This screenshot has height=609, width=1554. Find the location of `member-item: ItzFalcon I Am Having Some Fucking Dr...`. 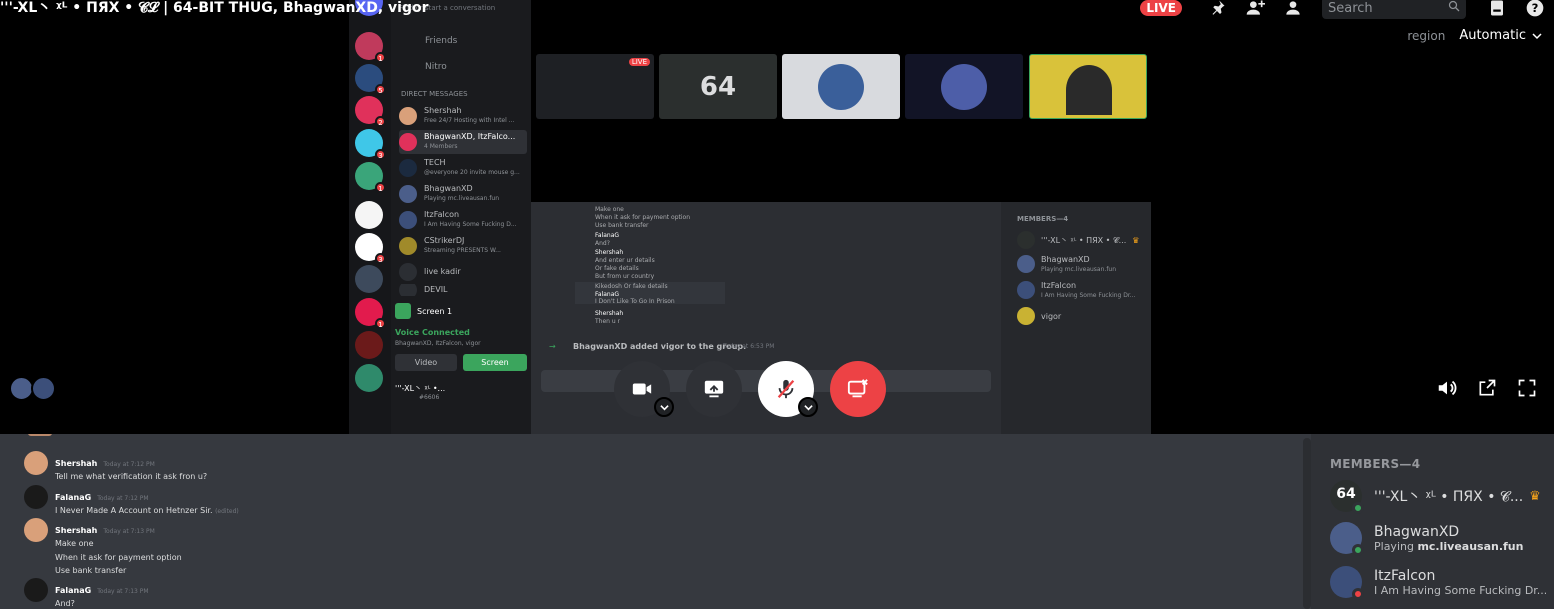

member-item: ItzFalcon I Am Having Some Fucking Dr... is located at coordinates (1438, 582).